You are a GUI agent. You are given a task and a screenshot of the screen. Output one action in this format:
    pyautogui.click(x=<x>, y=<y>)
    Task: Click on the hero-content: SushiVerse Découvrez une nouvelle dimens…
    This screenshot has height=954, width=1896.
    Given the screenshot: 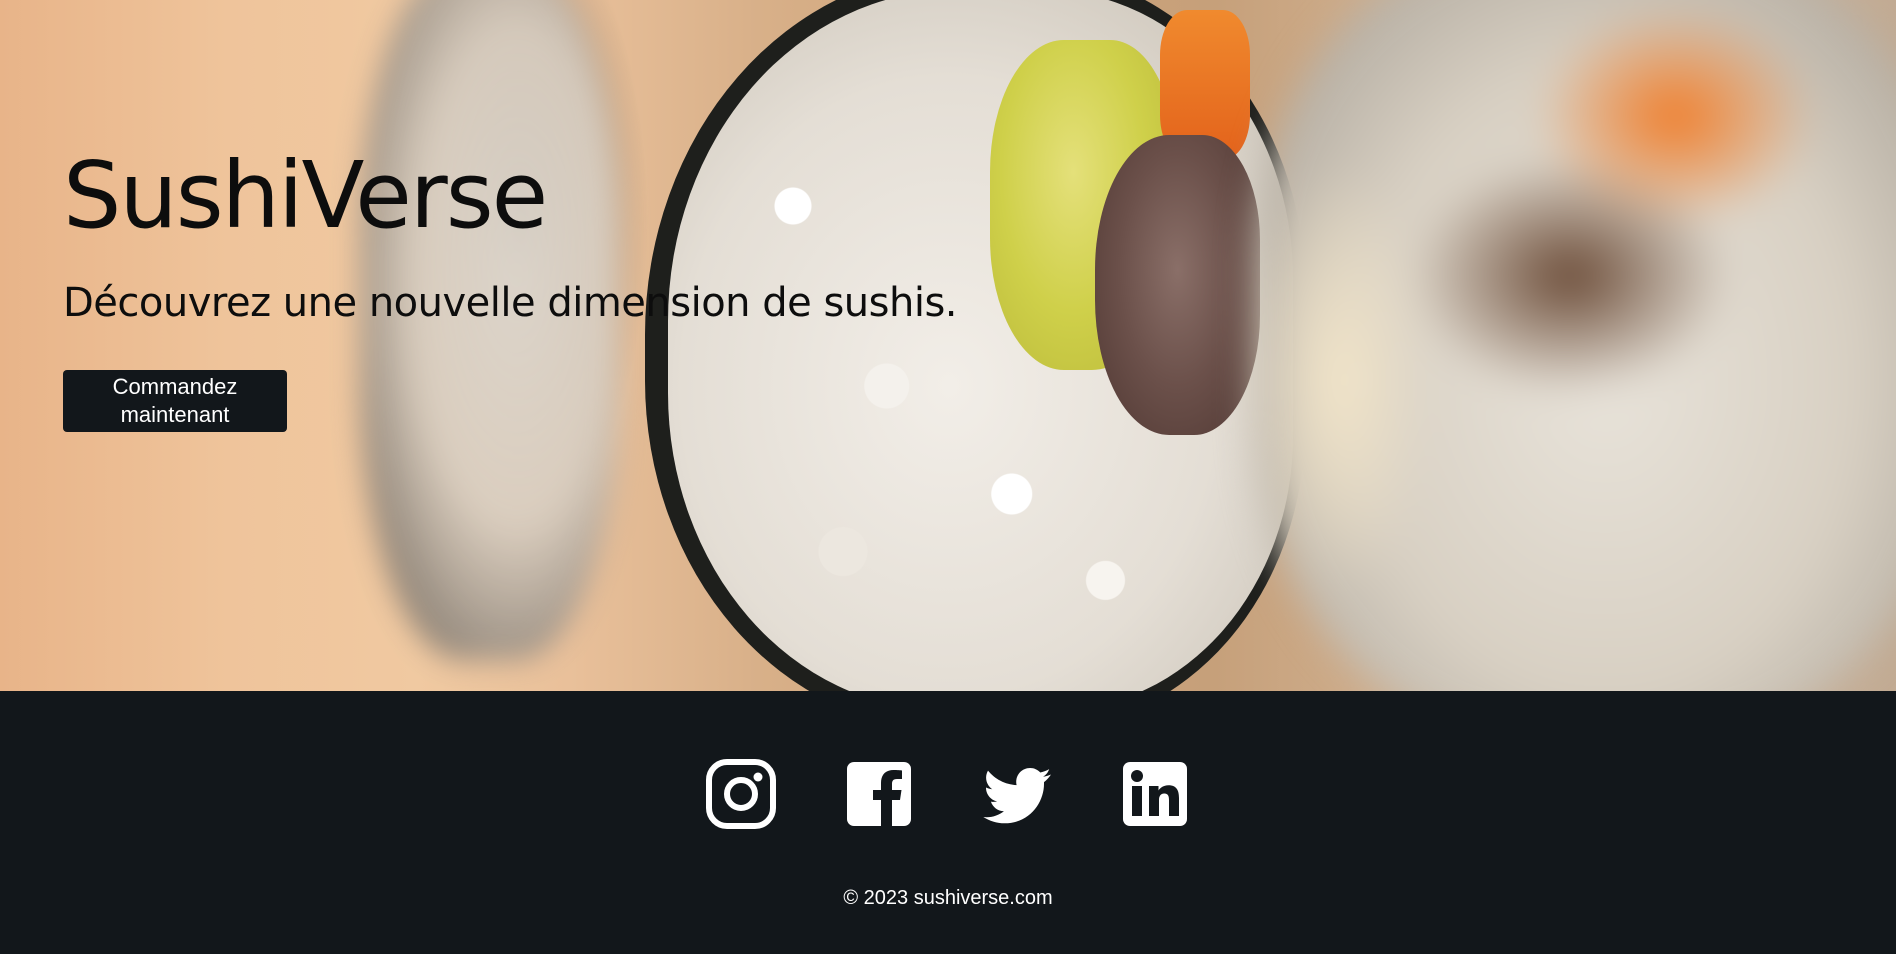 What is the action you would take?
    pyautogui.click(x=510, y=287)
    